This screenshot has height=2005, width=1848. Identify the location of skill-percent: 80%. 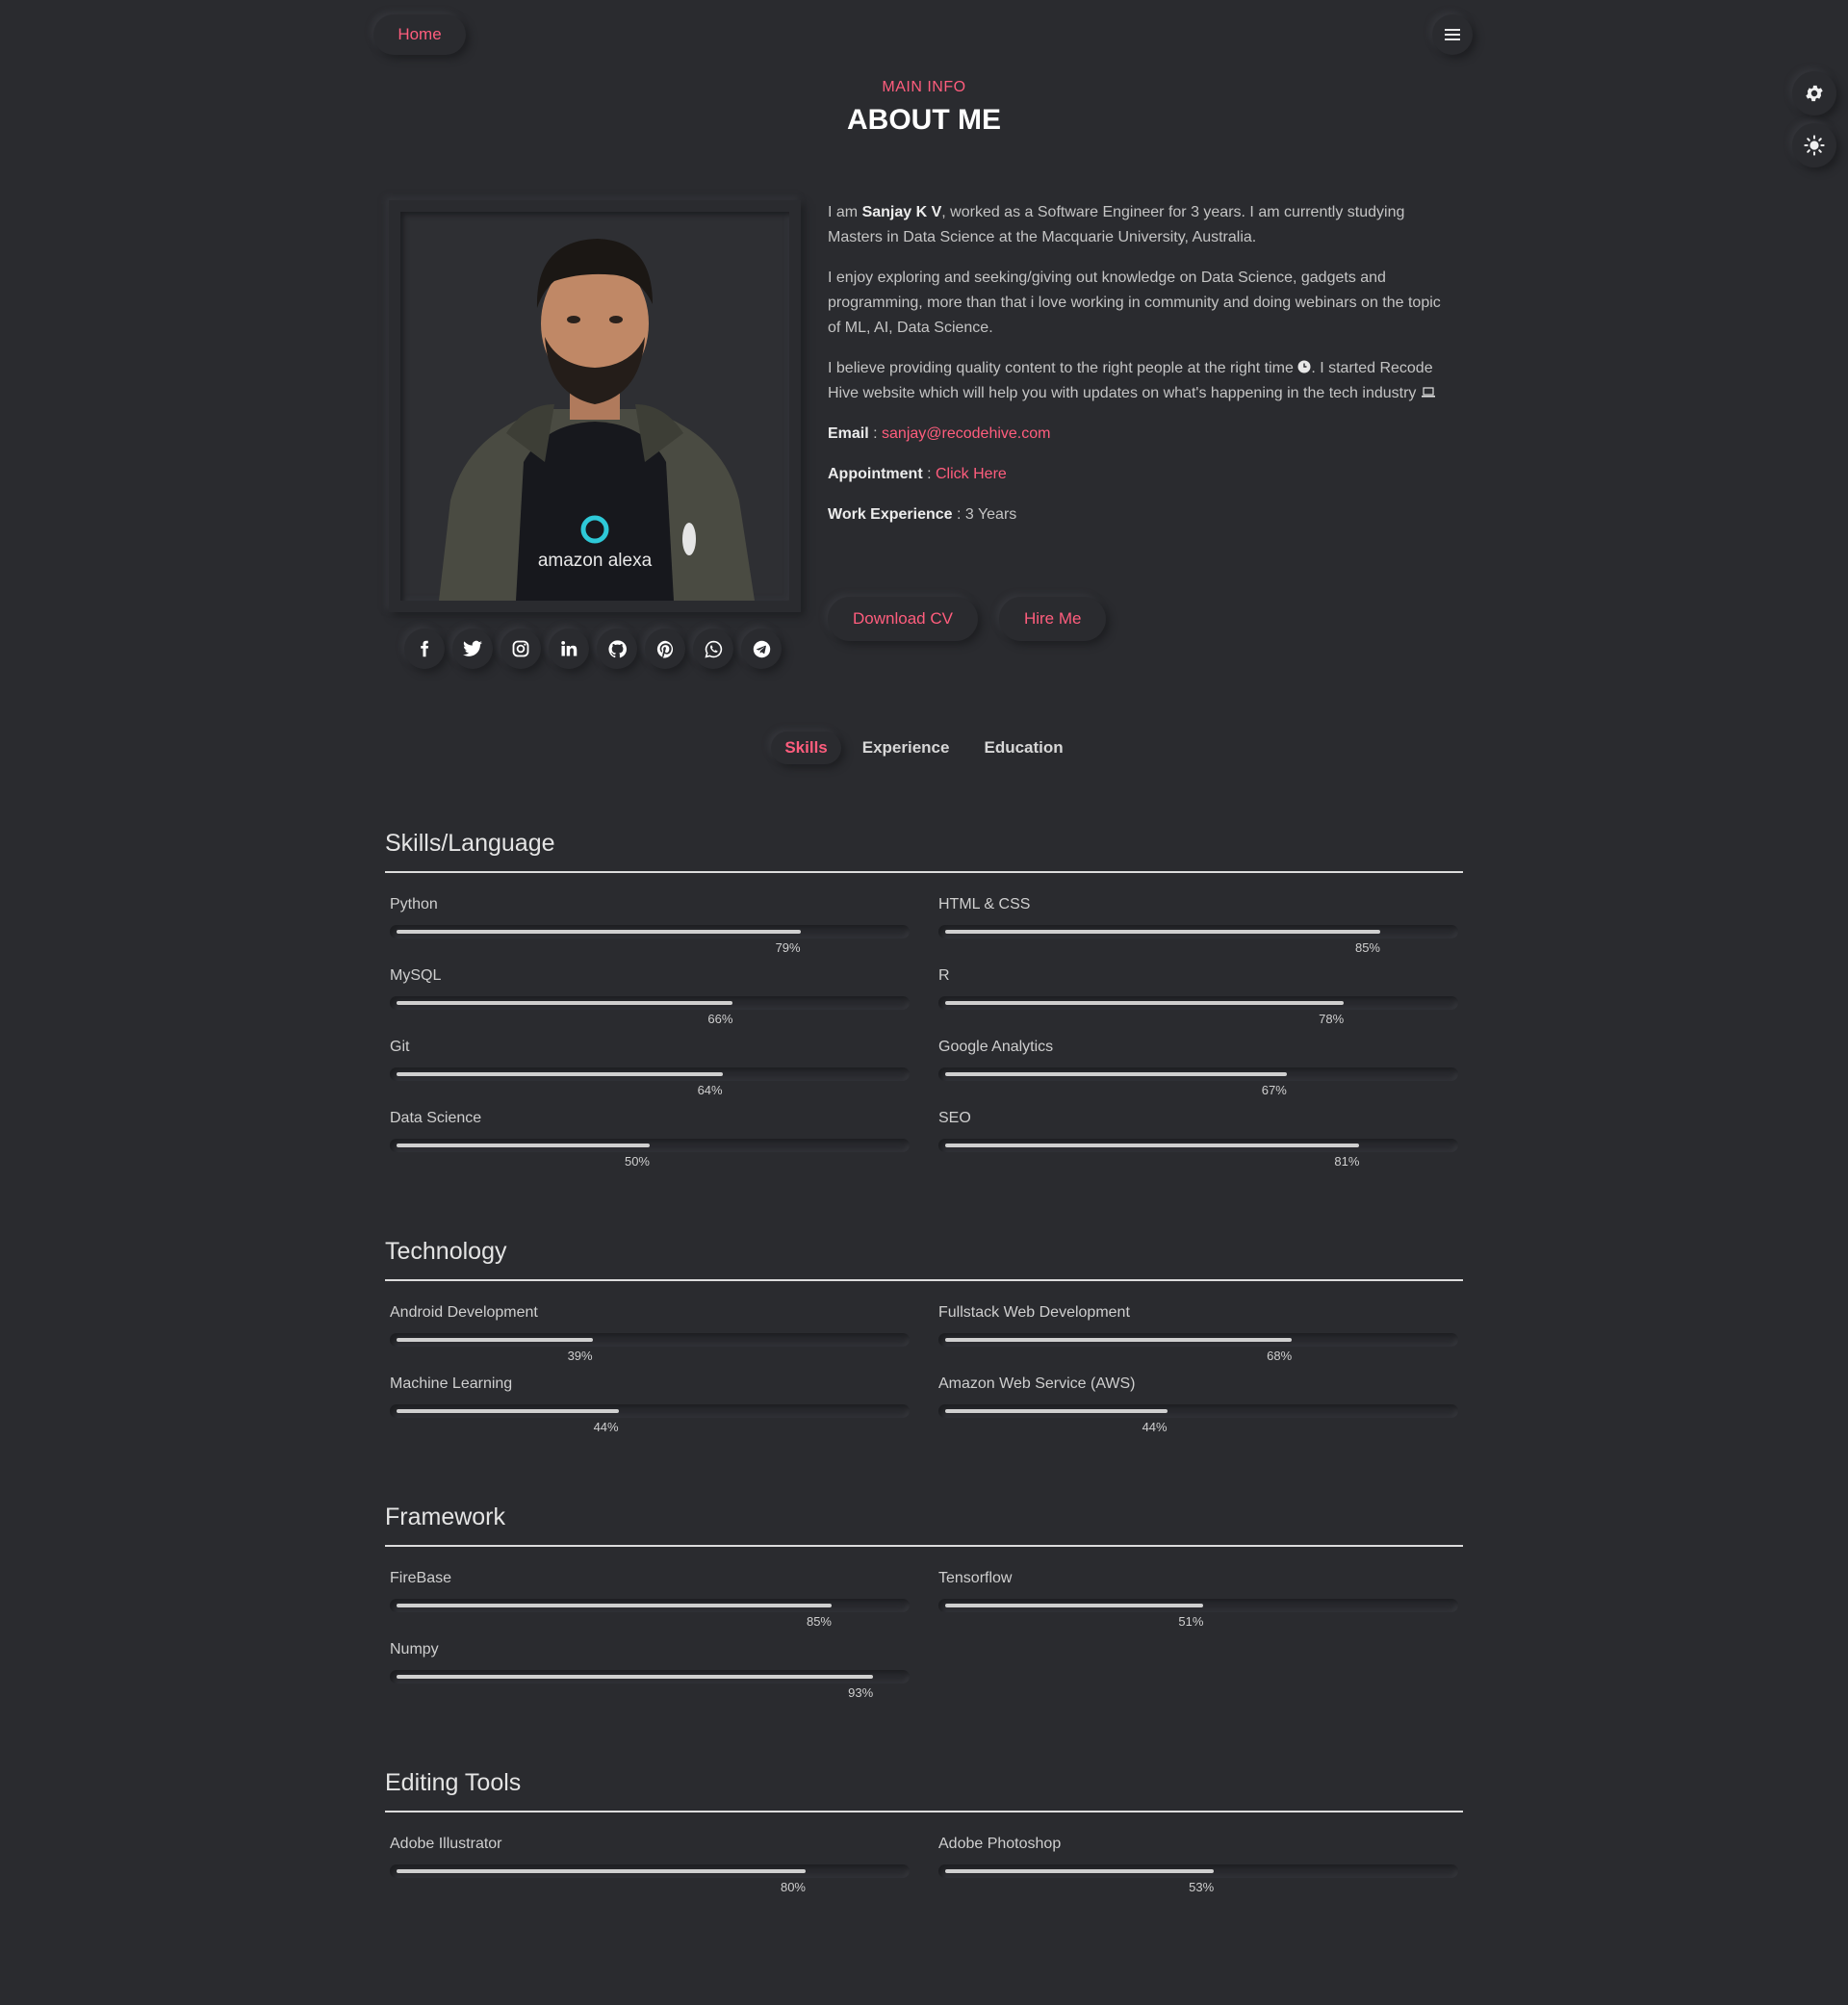
(793, 1887).